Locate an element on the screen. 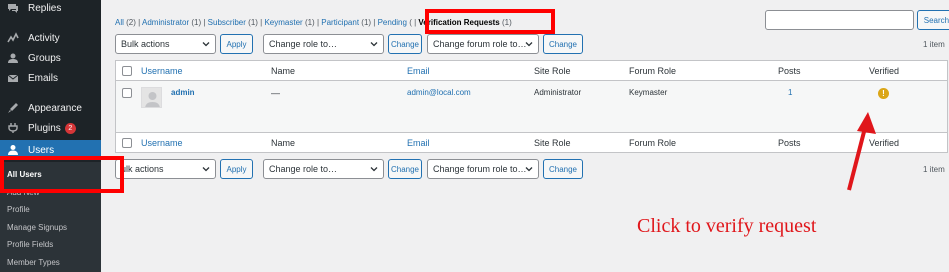  bulk-actions-select-bottom: ulk actions is located at coordinates (165, 169).